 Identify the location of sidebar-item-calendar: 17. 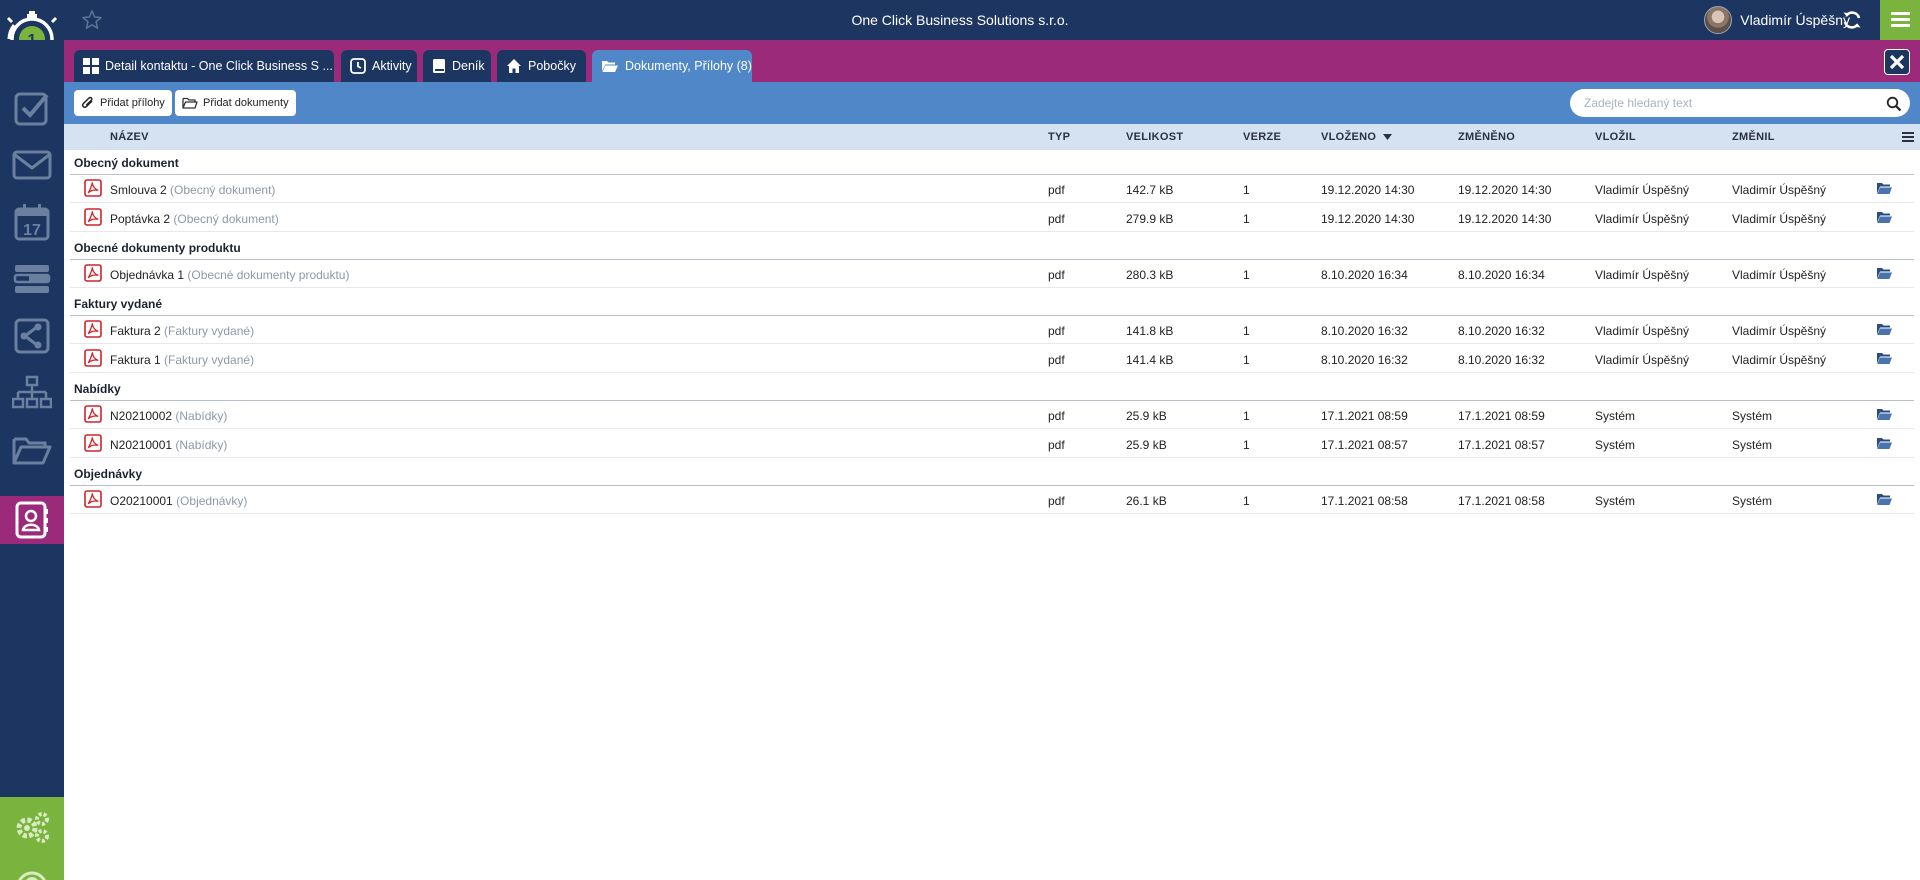
(32, 222).